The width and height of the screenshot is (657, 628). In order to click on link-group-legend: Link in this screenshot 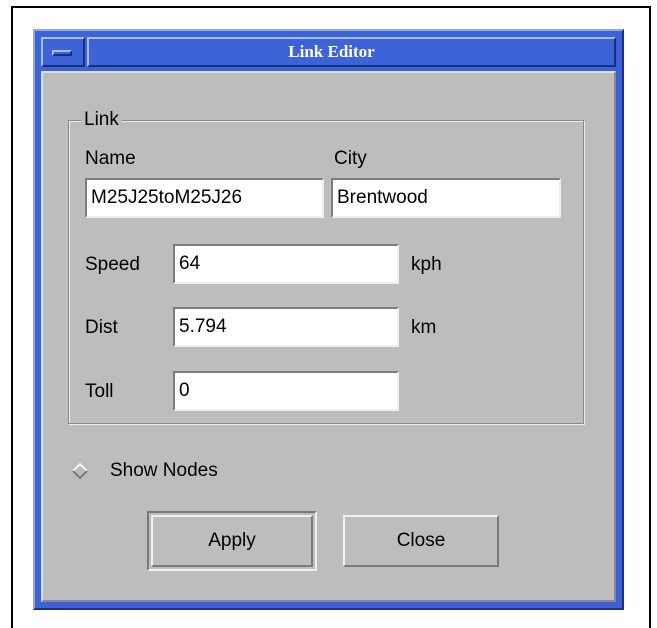, I will do `click(101, 120)`.